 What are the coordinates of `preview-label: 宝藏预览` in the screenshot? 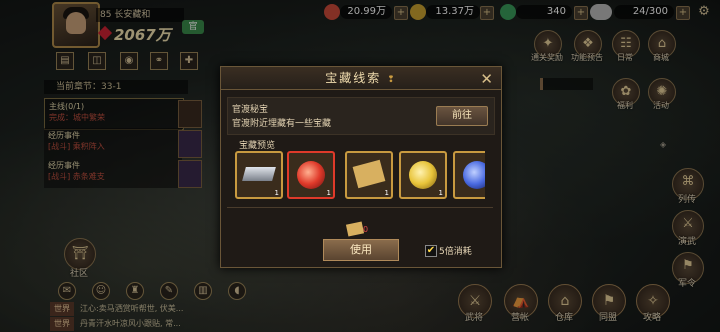 It's located at (257, 146).